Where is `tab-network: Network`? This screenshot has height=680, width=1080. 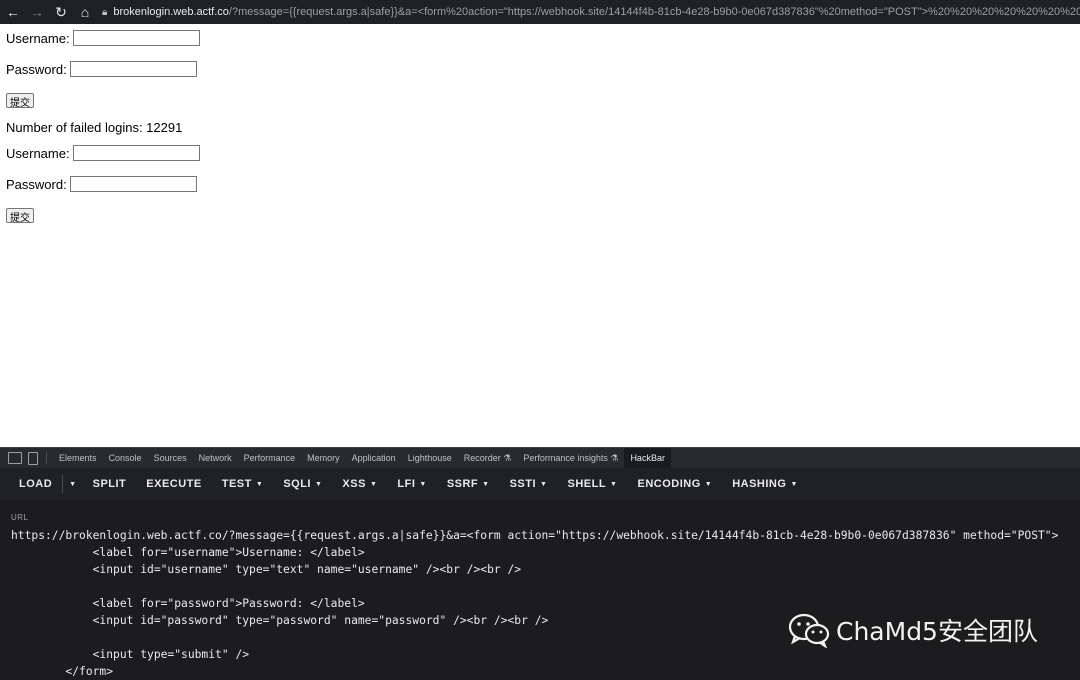
tab-network: Network is located at coordinates (215, 458).